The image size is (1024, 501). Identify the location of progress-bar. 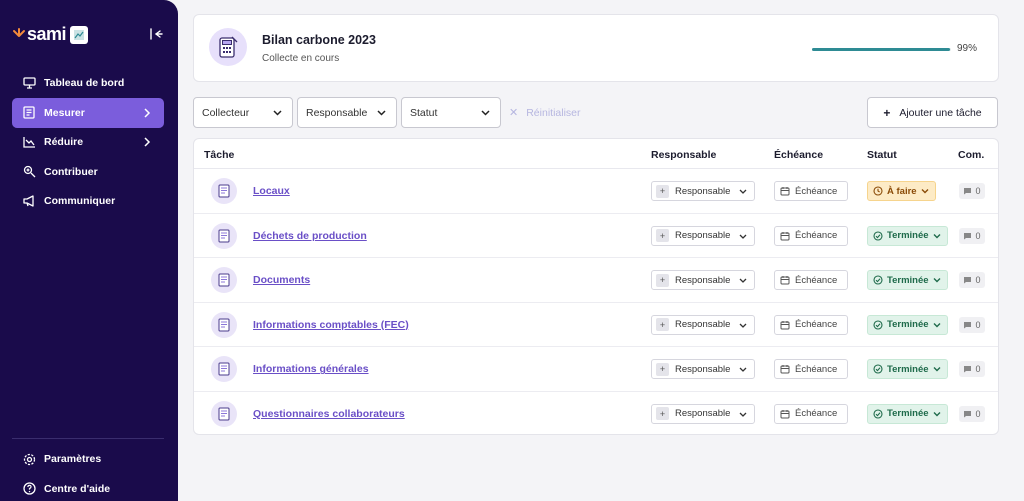
(881, 49).